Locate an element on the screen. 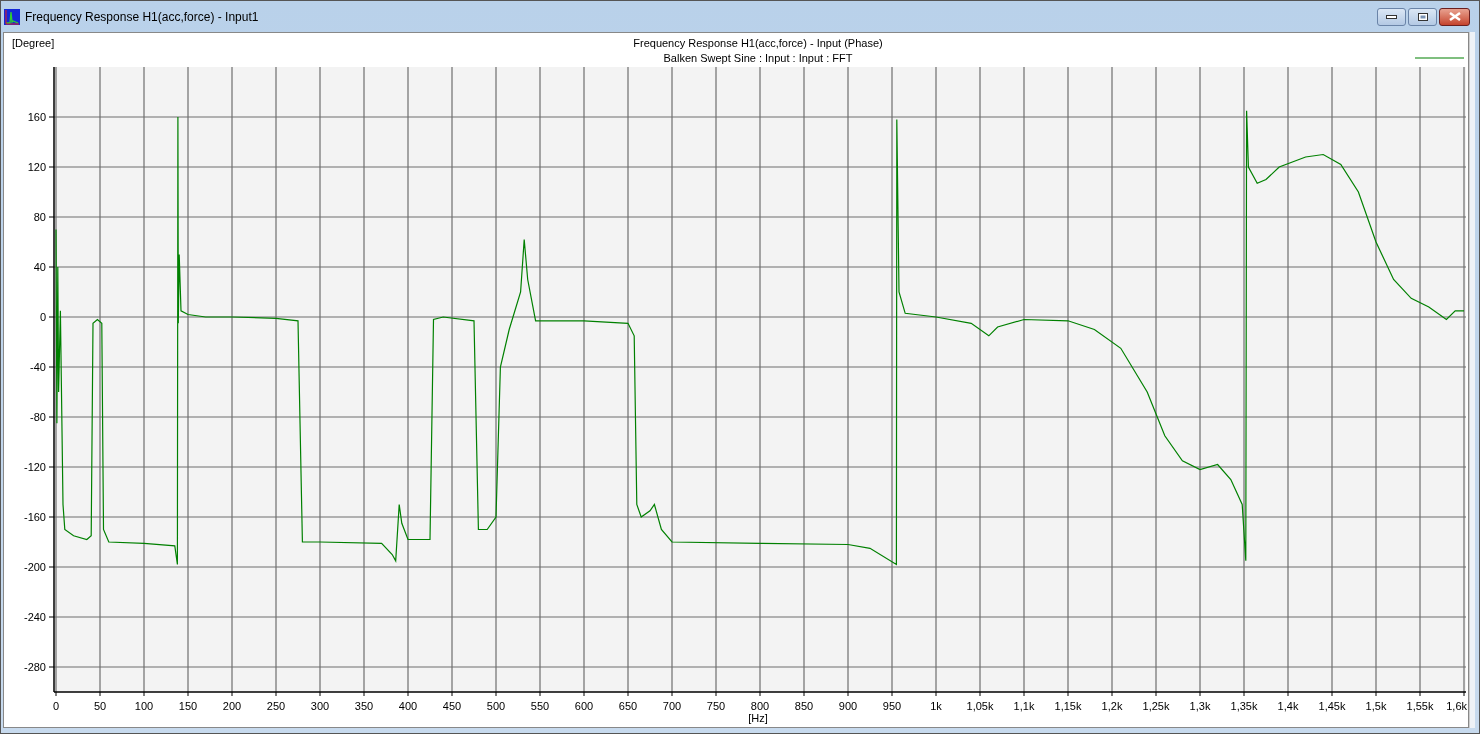 This screenshot has width=1480, height=734. legend-line is located at coordinates (1439, 58).